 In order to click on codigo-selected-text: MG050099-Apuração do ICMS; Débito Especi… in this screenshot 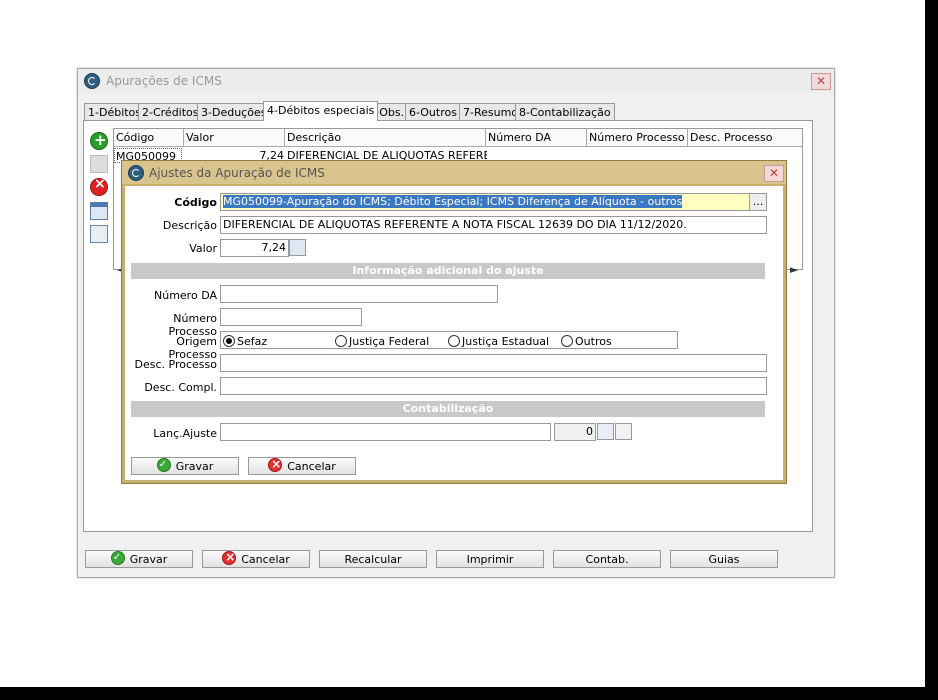, I will do `click(453, 201)`.